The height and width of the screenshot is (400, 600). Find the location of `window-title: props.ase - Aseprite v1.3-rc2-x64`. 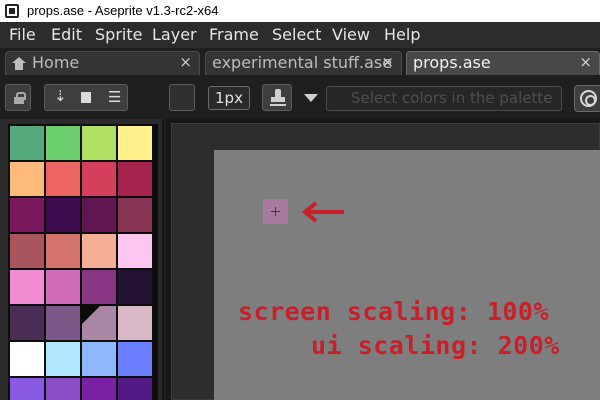

window-title: props.ase - Aseprite v1.3-rc2-x64 is located at coordinates (123, 10).